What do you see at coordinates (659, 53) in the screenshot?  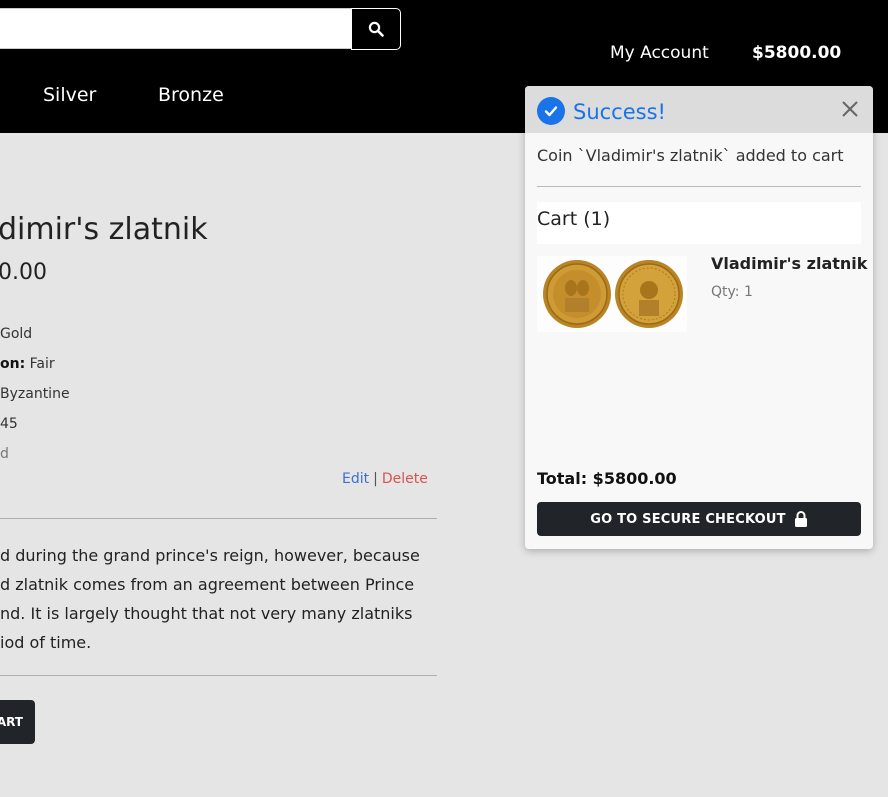 I see `my-account-link: My Account` at bounding box center [659, 53].